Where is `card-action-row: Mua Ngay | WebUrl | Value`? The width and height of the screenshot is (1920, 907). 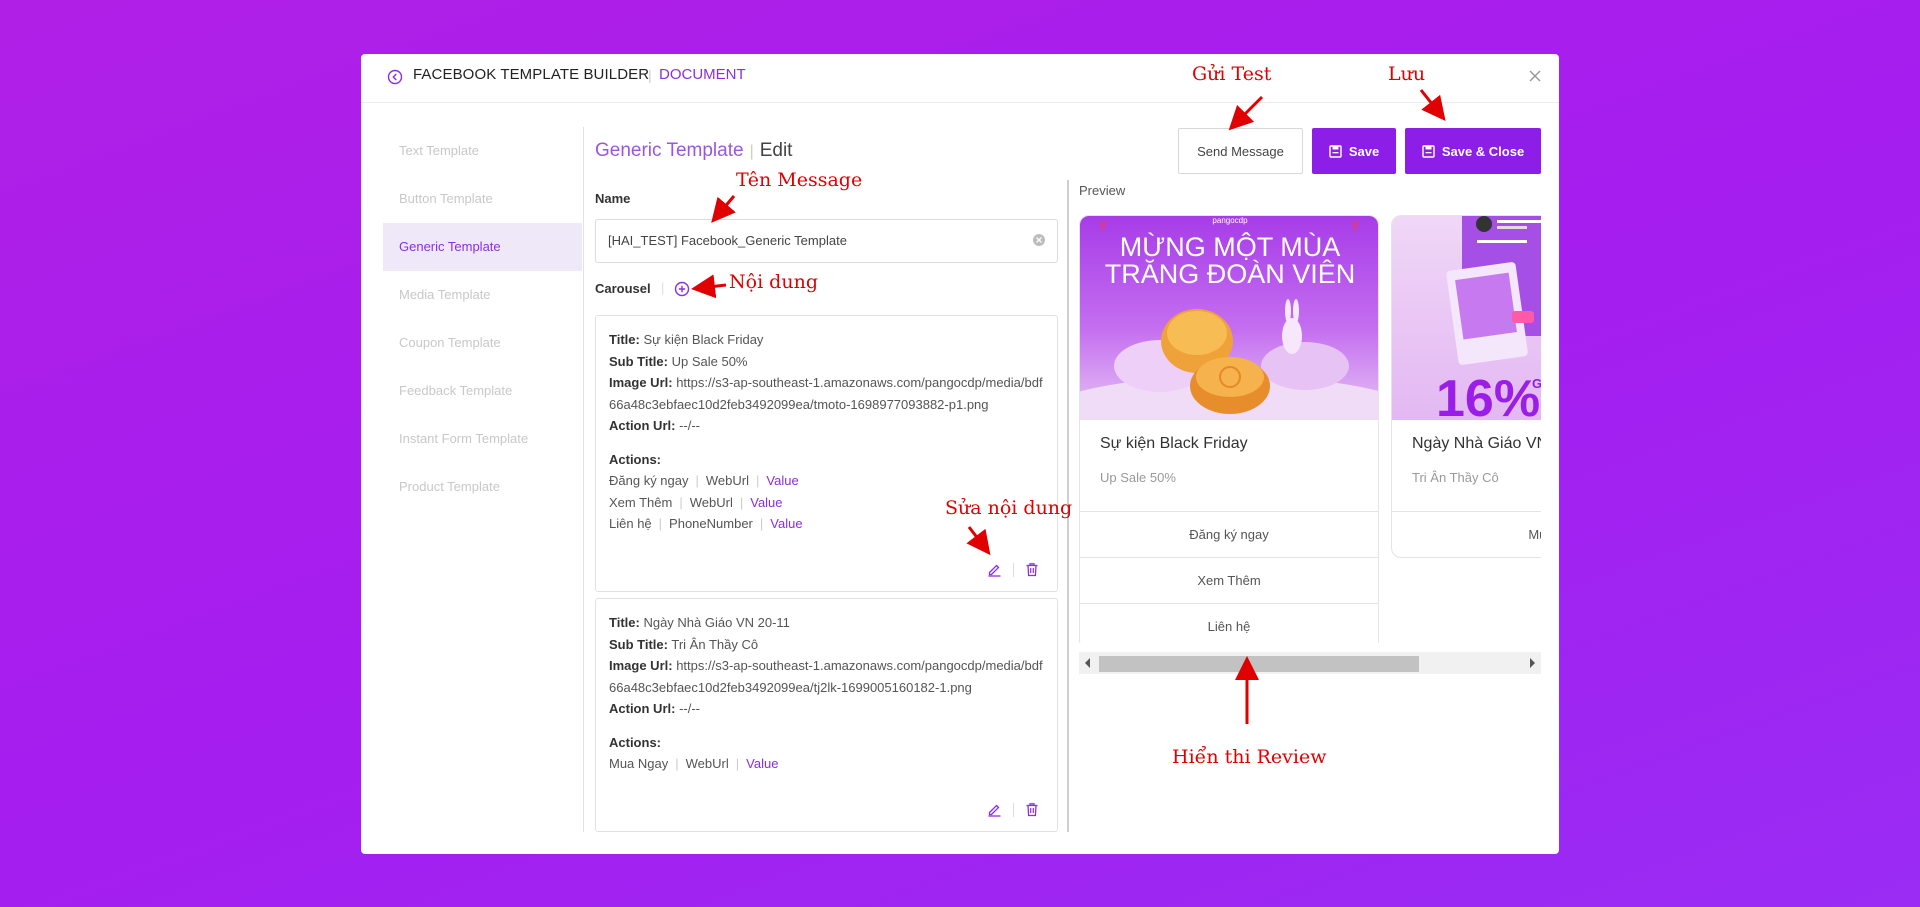
card-action-row: Mua Ngay | WebUrl | Value is located at coordinates (694, 763).